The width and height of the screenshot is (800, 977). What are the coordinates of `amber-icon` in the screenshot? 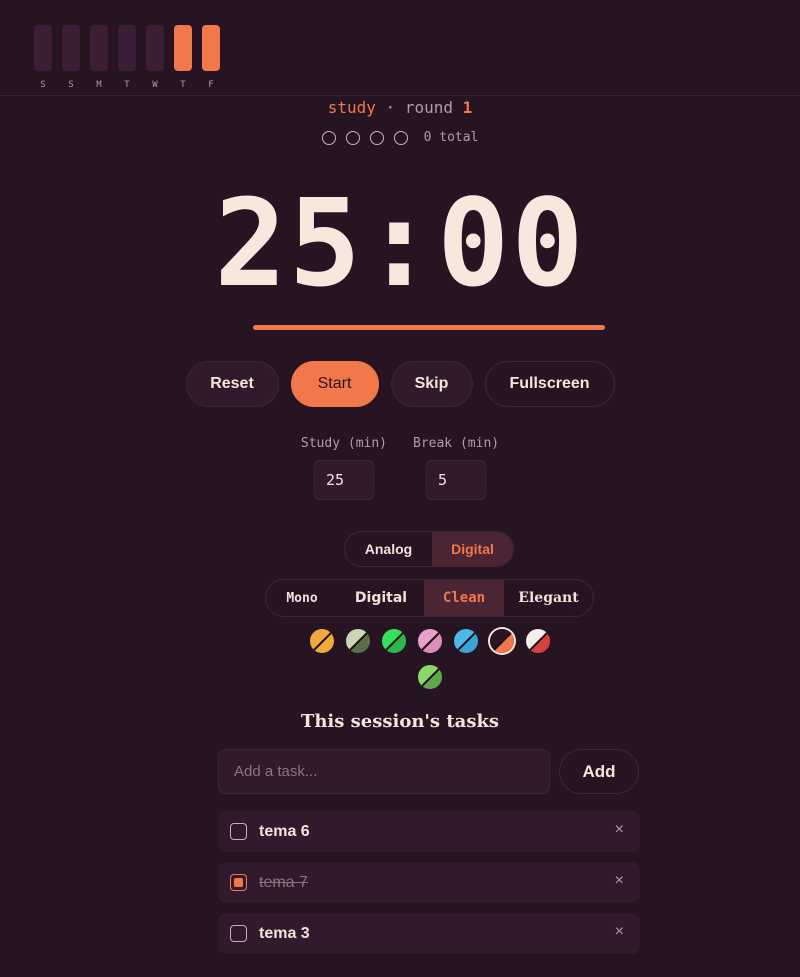 It's located at (322, 641).